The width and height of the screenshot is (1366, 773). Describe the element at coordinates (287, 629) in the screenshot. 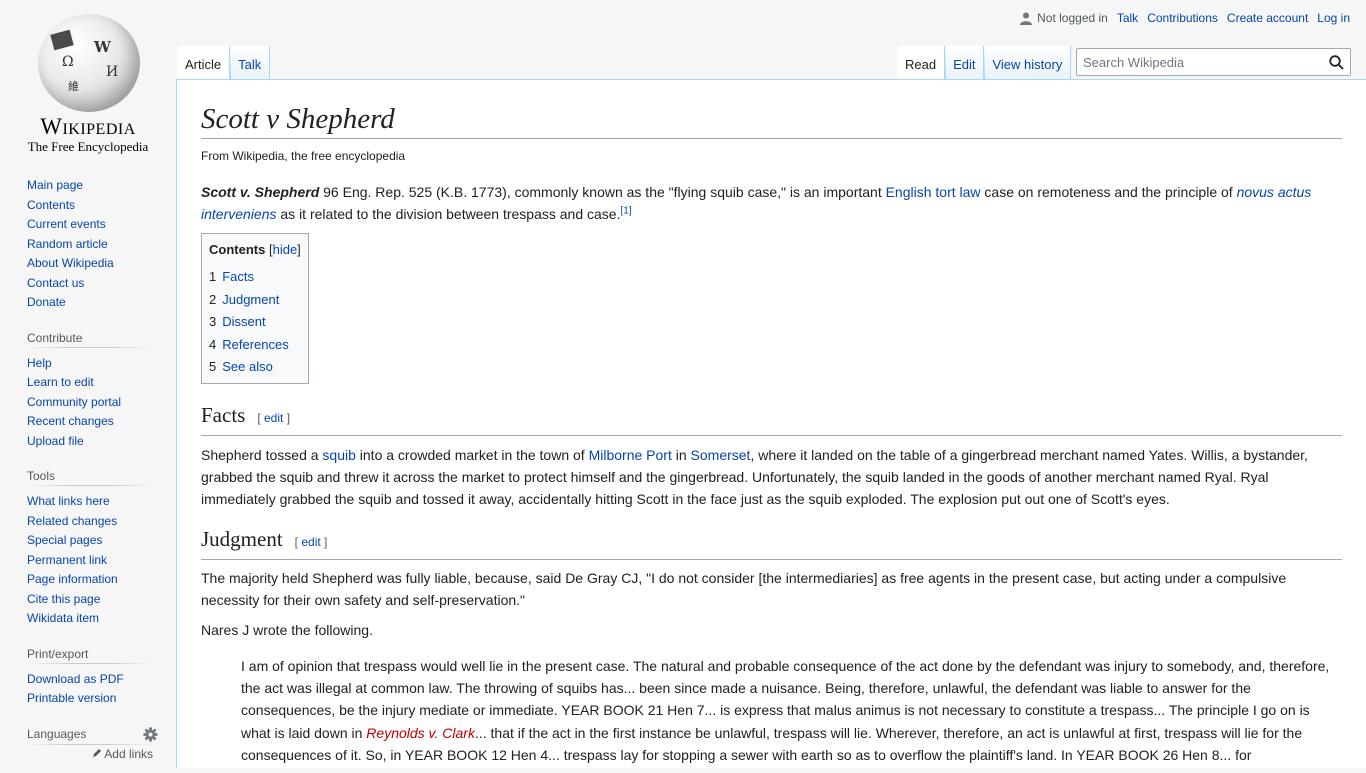

I see `nares-intro: Nares J wrote the following.` at that location.